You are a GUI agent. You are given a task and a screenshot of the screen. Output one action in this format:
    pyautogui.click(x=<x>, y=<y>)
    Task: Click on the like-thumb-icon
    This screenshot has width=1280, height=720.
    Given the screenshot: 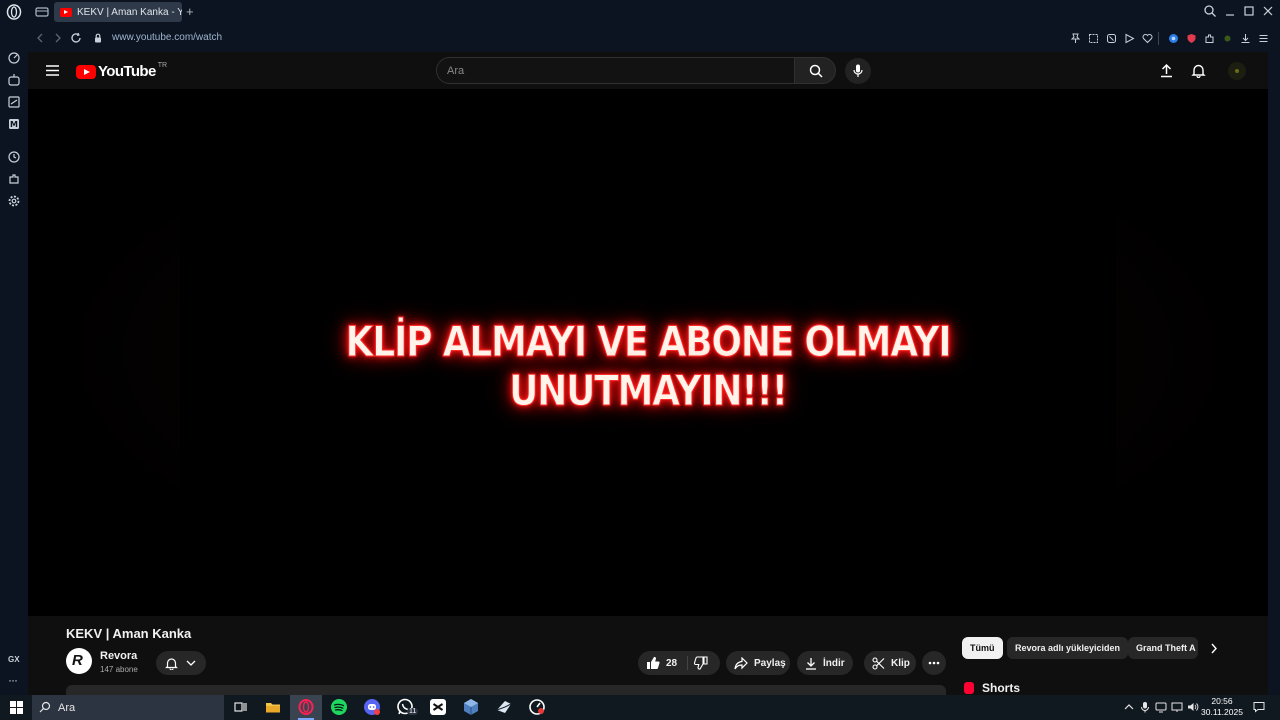 What is the action you would take?
    pyautogui.click(x=653, y=663)
    